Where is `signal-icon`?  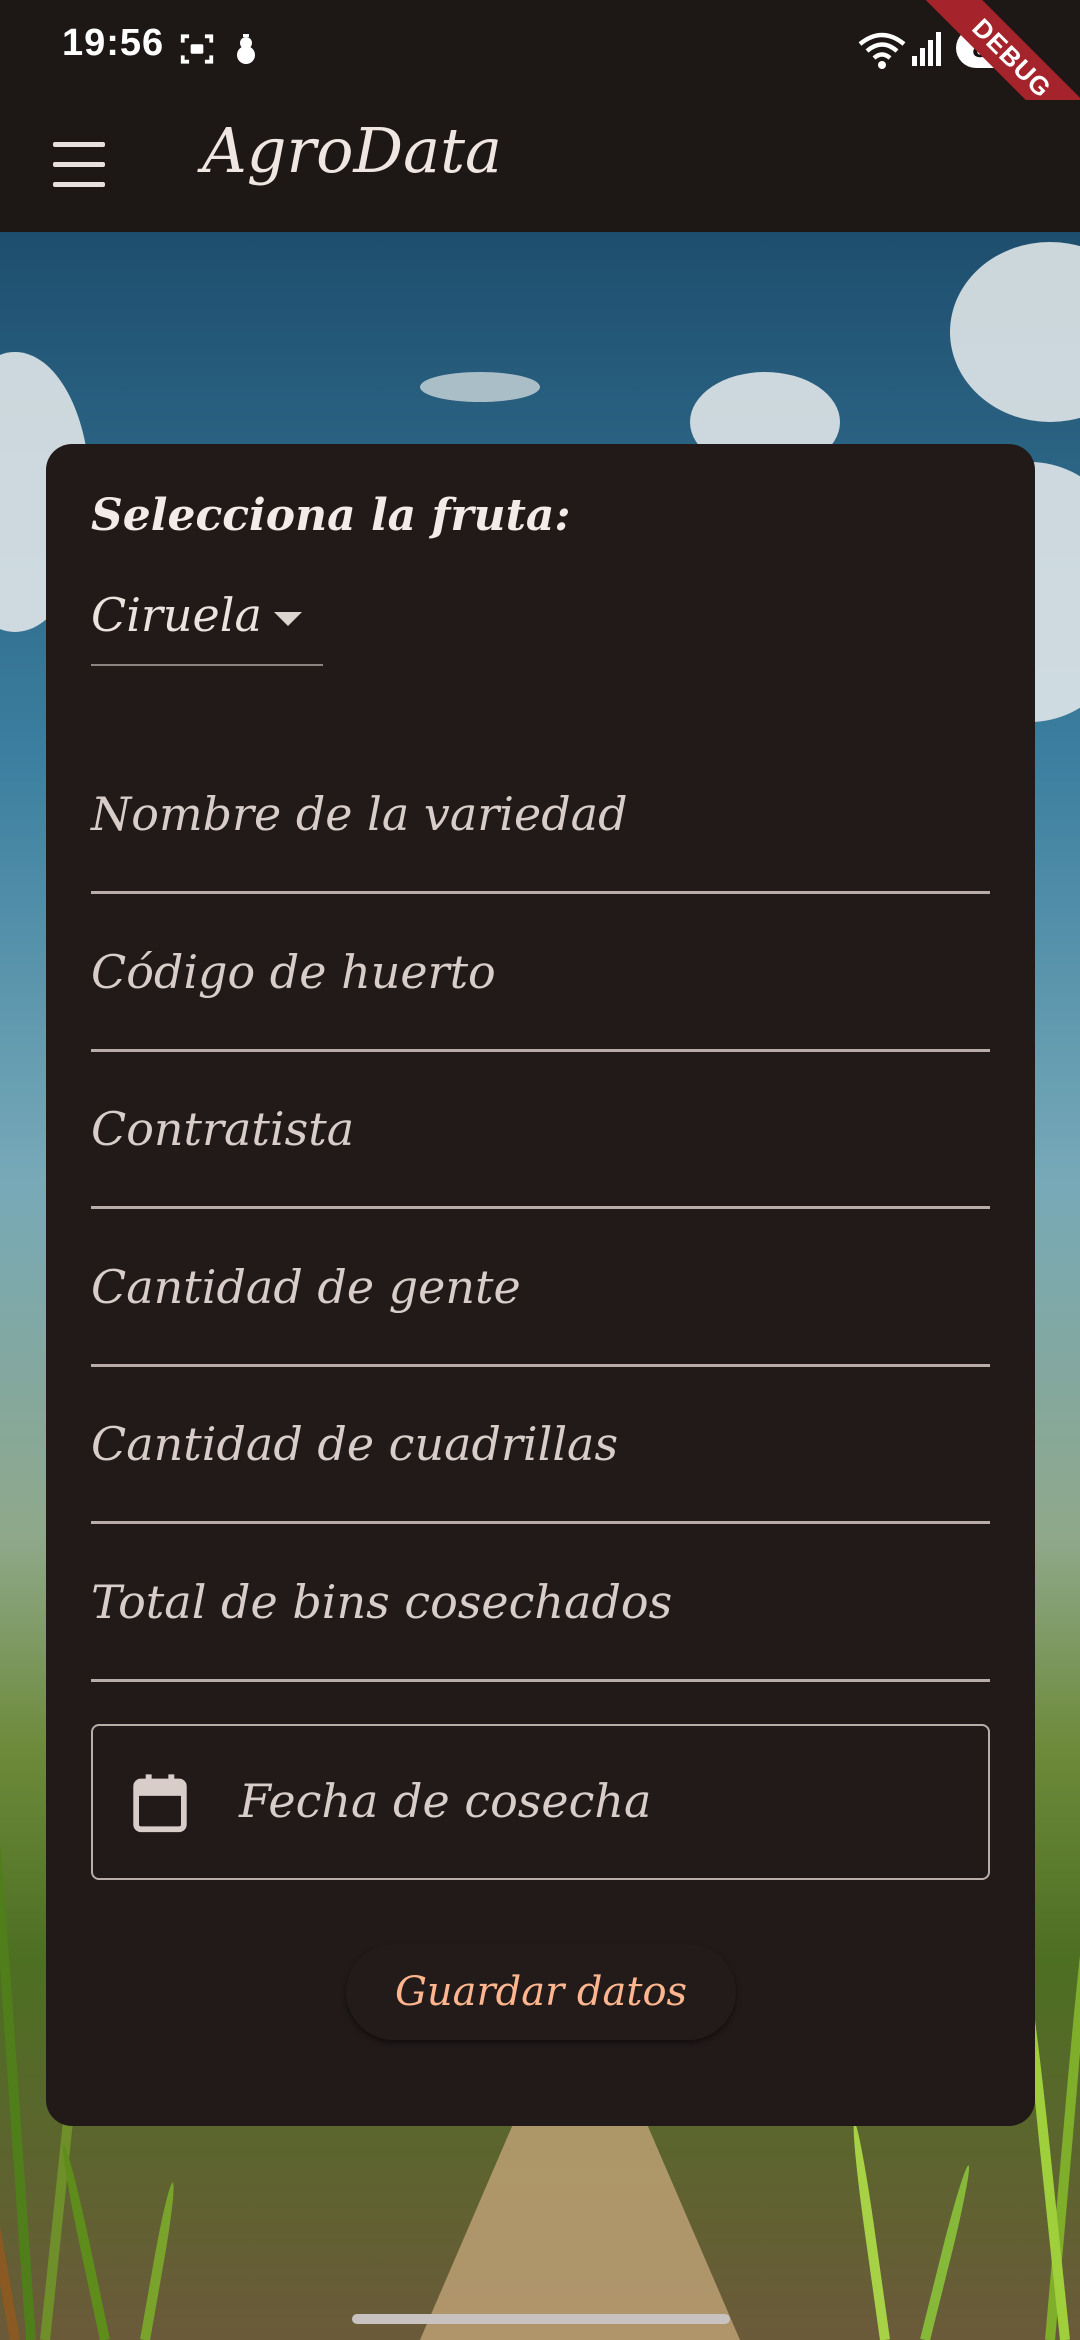 signal-icon is located at coordinates (928, 50).